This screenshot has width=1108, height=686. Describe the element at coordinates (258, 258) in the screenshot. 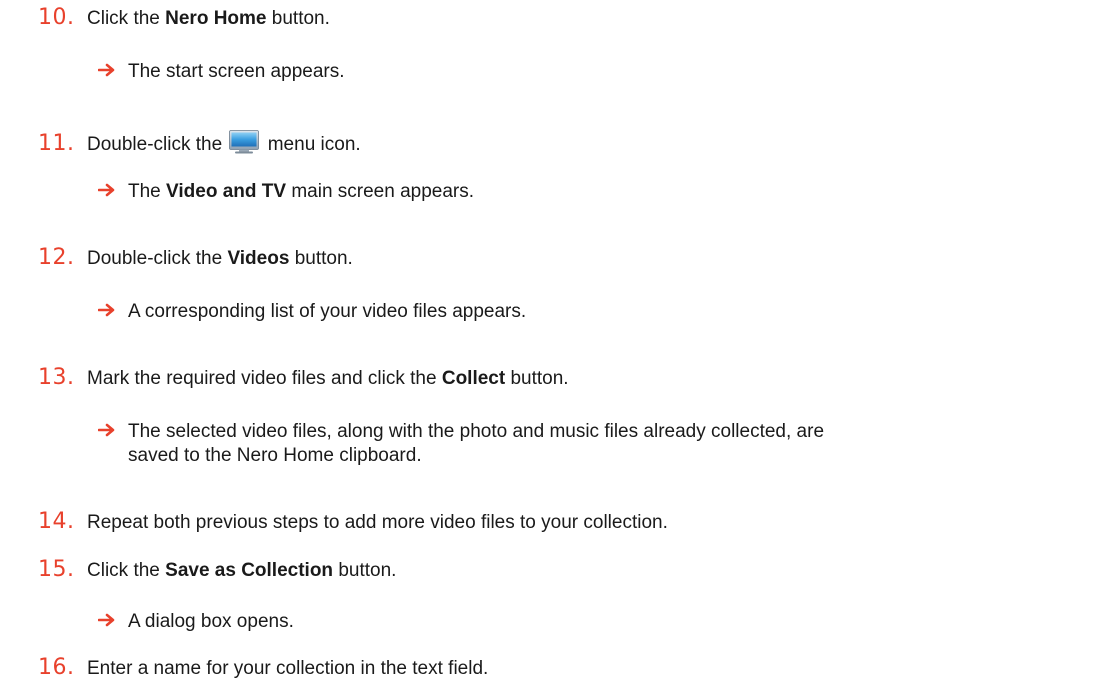

I see `ui-label-videos: Videos` at that location.